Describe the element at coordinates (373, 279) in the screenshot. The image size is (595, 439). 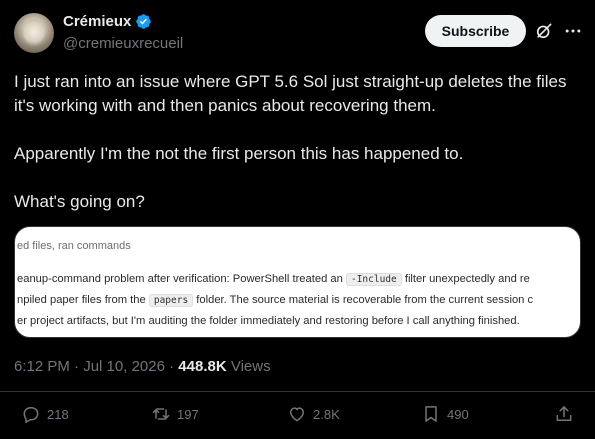
I see `inline-code: -Include` at that location.